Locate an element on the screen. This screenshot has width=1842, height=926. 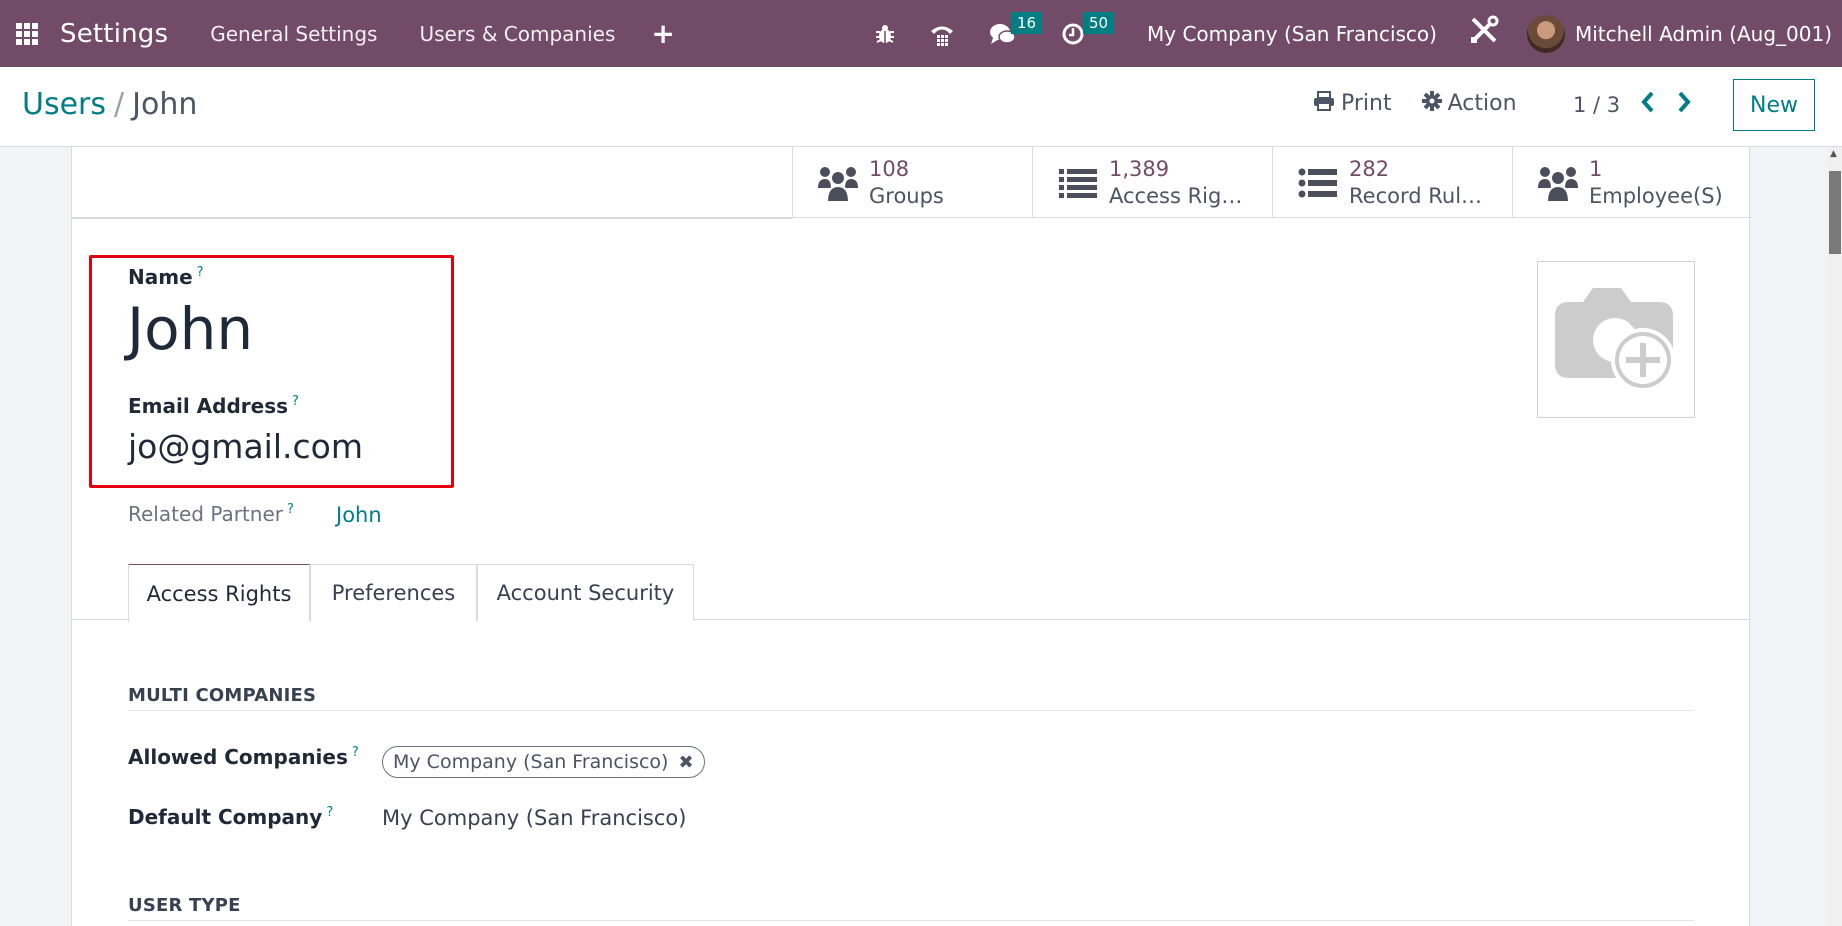
related-partner-label: Related Partner? is located at coordinates (211, 514).